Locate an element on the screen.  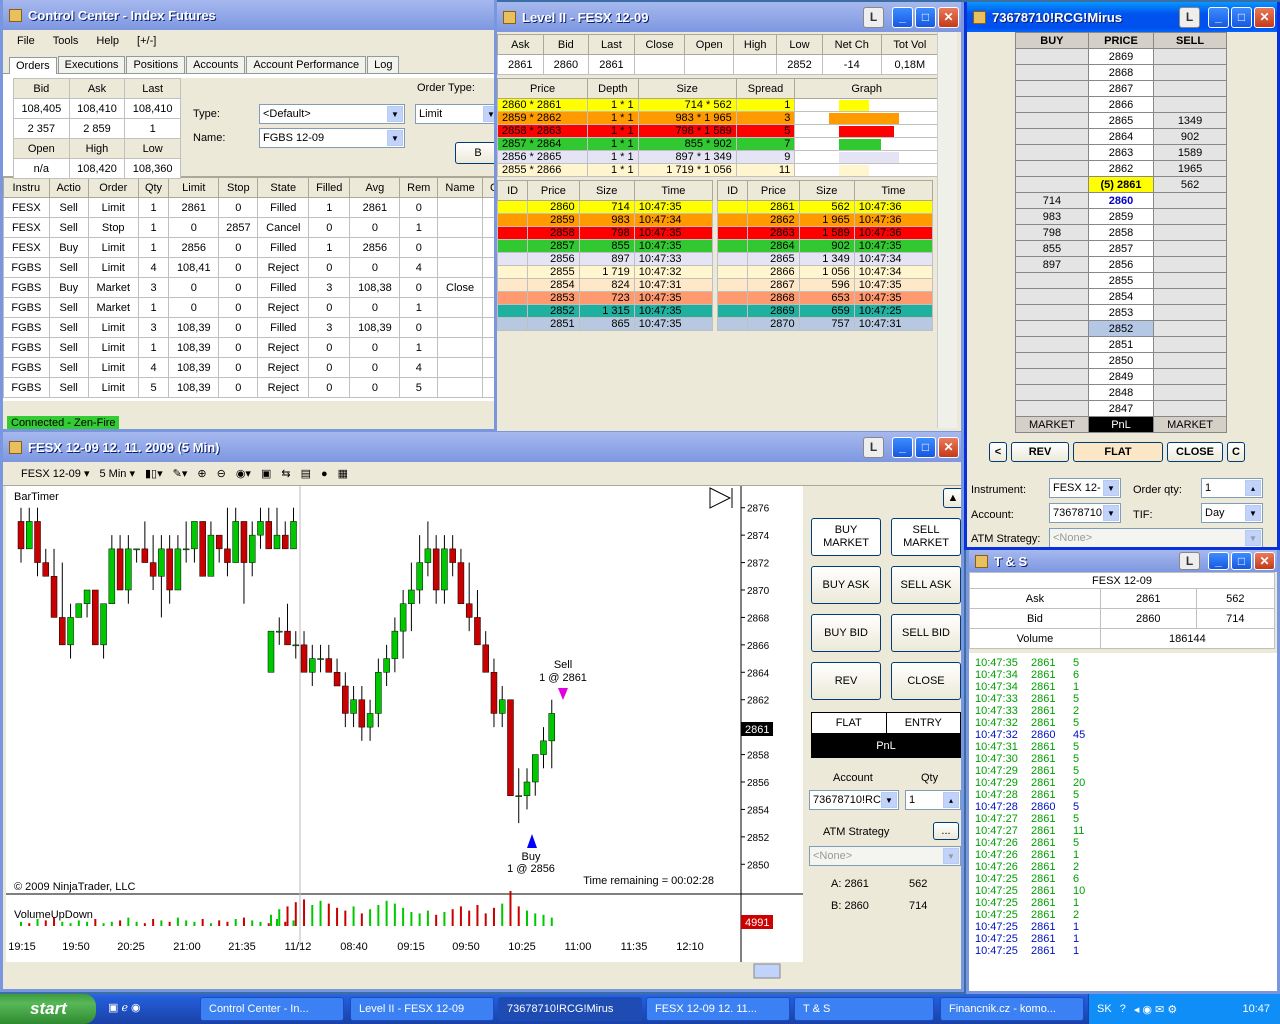
ladder-row: 2856 897 10:47:33 is located at coordinates (605, 259).